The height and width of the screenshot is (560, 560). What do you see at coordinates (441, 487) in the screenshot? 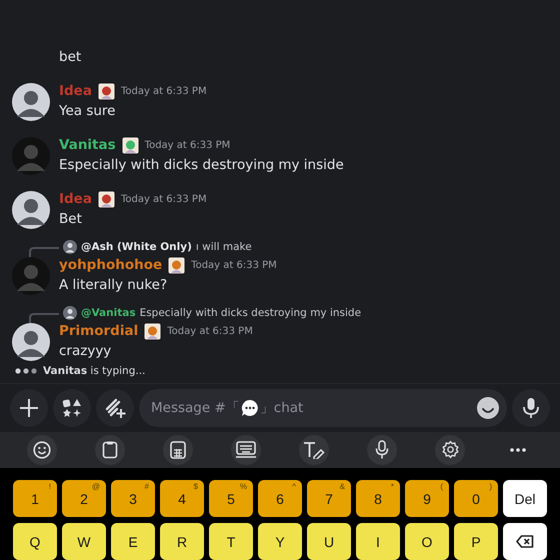
I see `key-hint: (` at bounding box center [441, 487].